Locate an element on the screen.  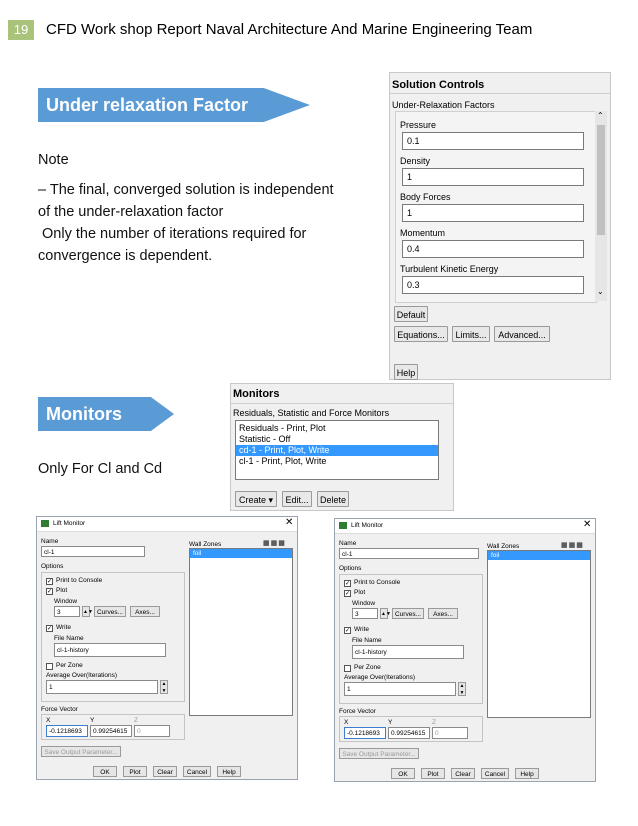
body-forces-input: 1 is located at coordinates (493, 213).